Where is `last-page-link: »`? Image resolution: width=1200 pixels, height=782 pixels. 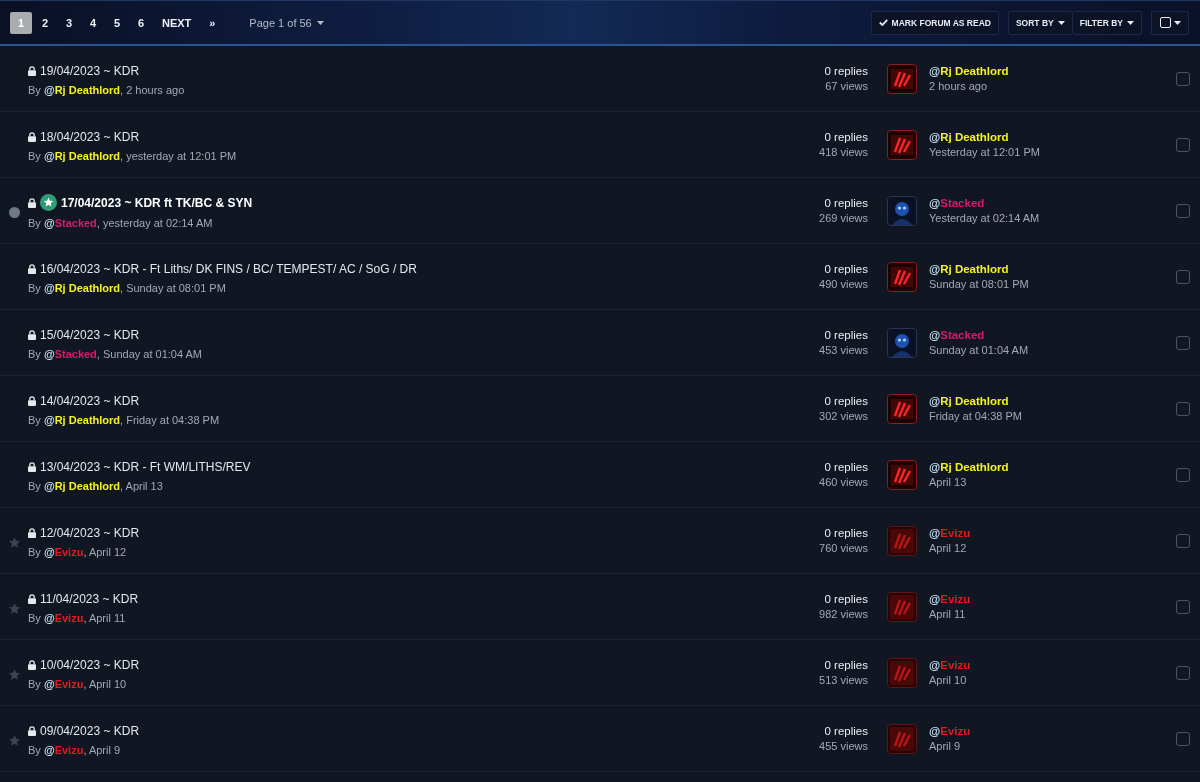 last-page-link: » is located at coordinates (212, 22).